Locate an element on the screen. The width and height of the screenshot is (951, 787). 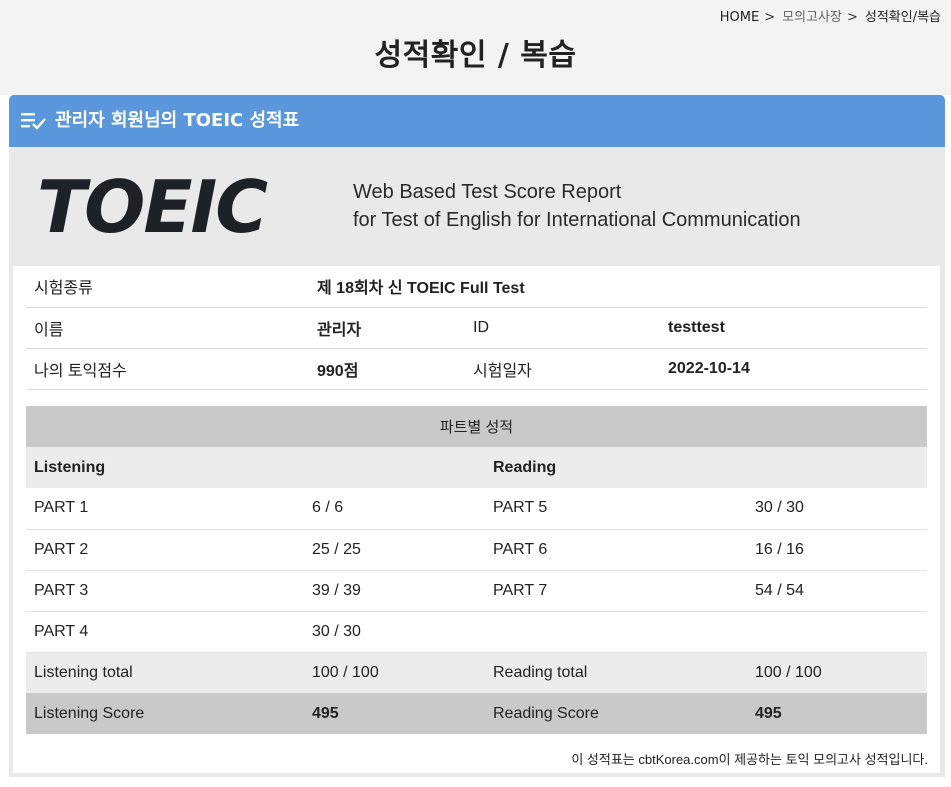
table-row: PART 1 6 / 6 PART 5 30 / 30 is located at coordinates (476, 509).